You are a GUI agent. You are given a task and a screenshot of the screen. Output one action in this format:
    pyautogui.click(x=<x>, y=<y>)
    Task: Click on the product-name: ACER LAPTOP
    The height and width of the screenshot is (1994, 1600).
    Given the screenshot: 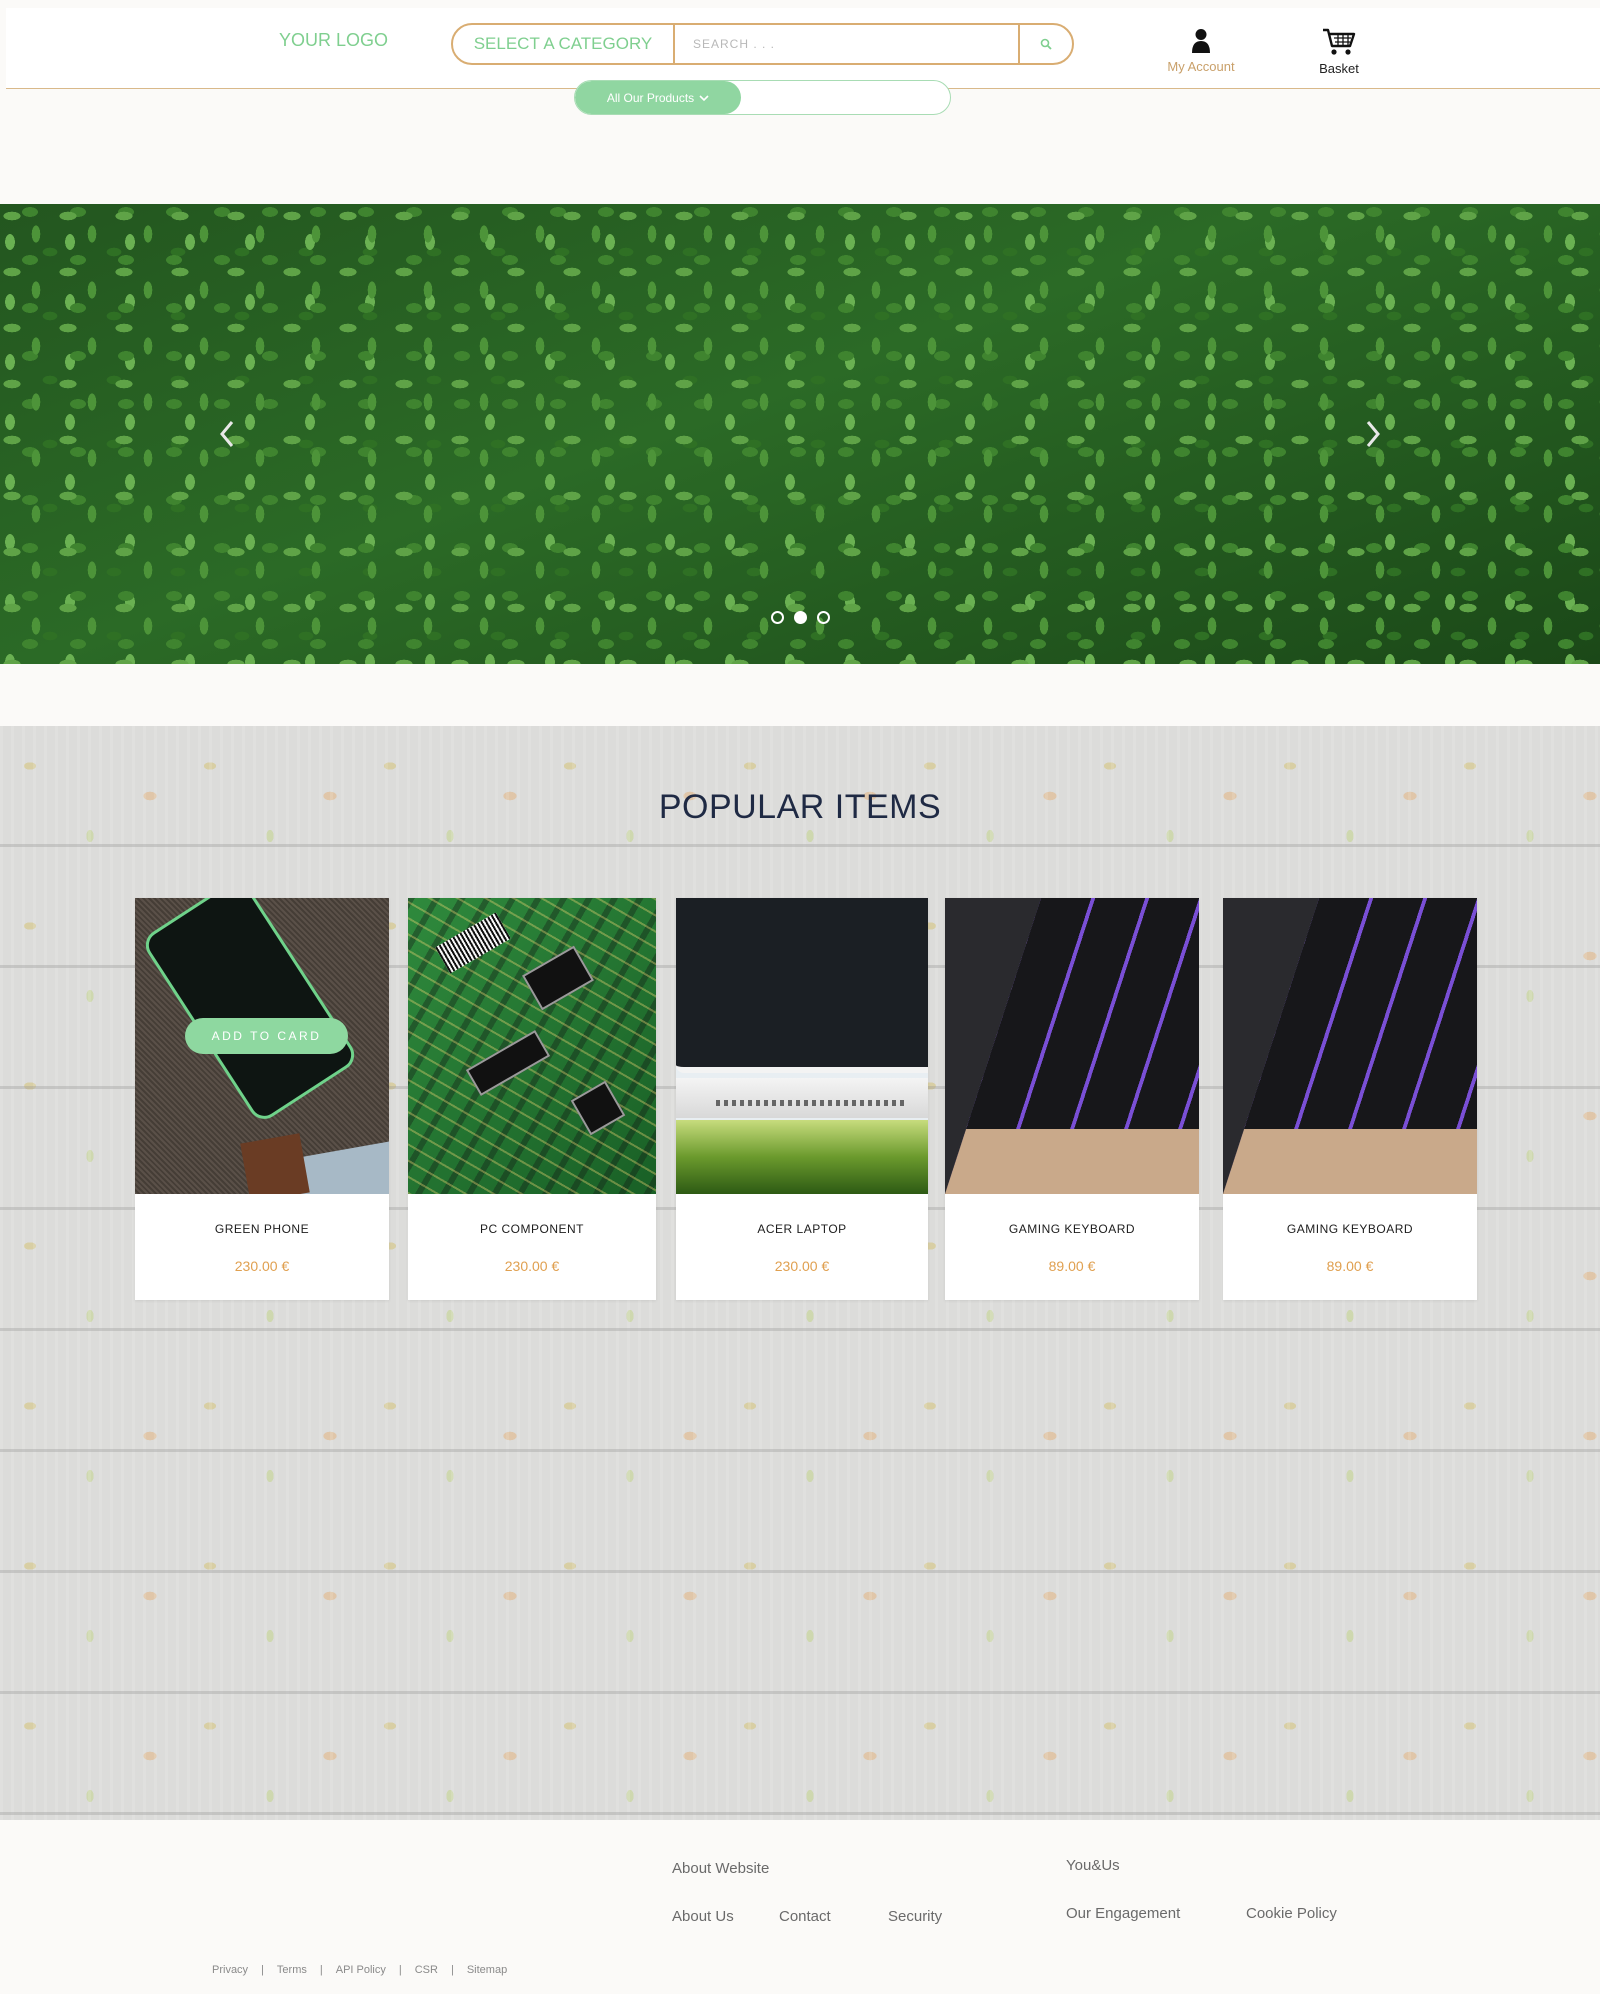 What is the action you would take?
    pyautogui.click(x=802, y=1229)
    